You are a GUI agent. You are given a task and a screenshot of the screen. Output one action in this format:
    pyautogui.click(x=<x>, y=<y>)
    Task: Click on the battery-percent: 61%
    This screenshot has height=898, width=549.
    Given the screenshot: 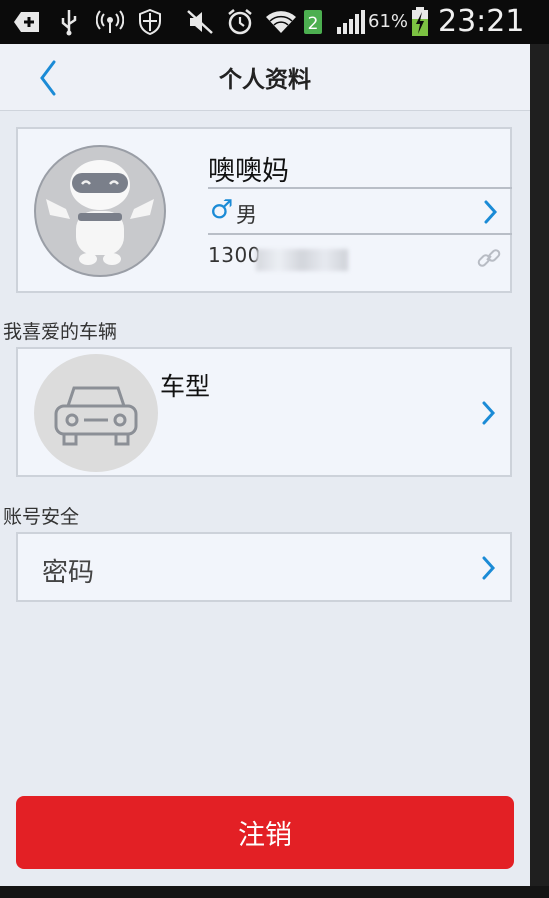 What is the action you would take?
    pyautogui.click(x=388, y=21)
    